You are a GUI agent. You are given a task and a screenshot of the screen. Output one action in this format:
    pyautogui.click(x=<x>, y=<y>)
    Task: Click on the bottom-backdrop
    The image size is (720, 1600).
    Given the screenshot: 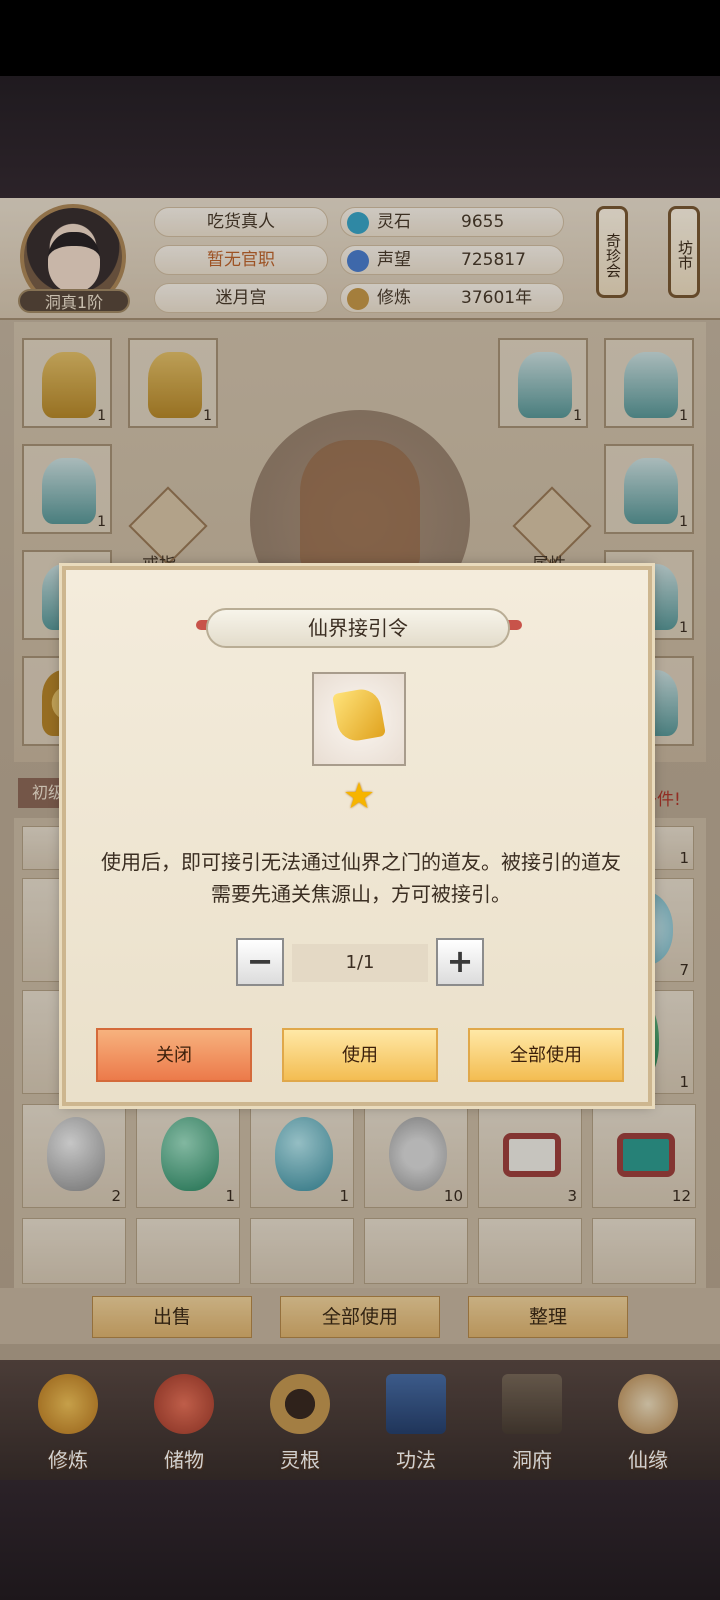 What is the action you would take?
    pyautogui.click(x=360, y=1540)
    